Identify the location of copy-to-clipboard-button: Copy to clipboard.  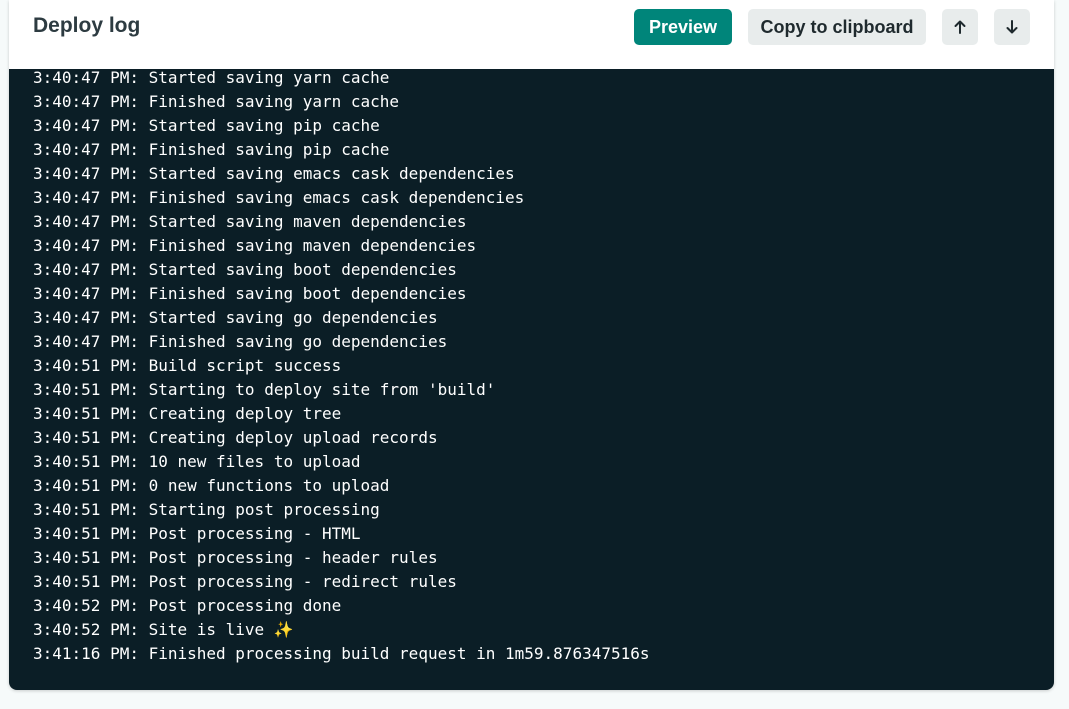
(837, 27).